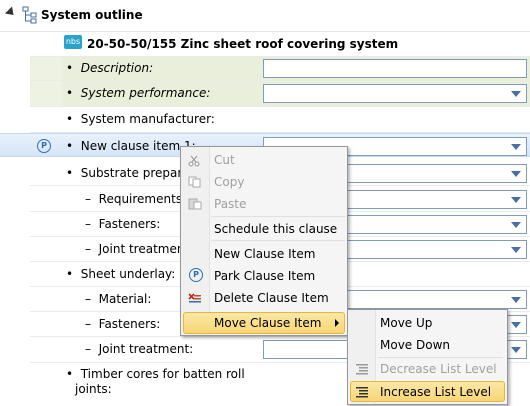 The image size is (530, 406). I want to click on menu-item-paste: Paste, so click(230, 204).